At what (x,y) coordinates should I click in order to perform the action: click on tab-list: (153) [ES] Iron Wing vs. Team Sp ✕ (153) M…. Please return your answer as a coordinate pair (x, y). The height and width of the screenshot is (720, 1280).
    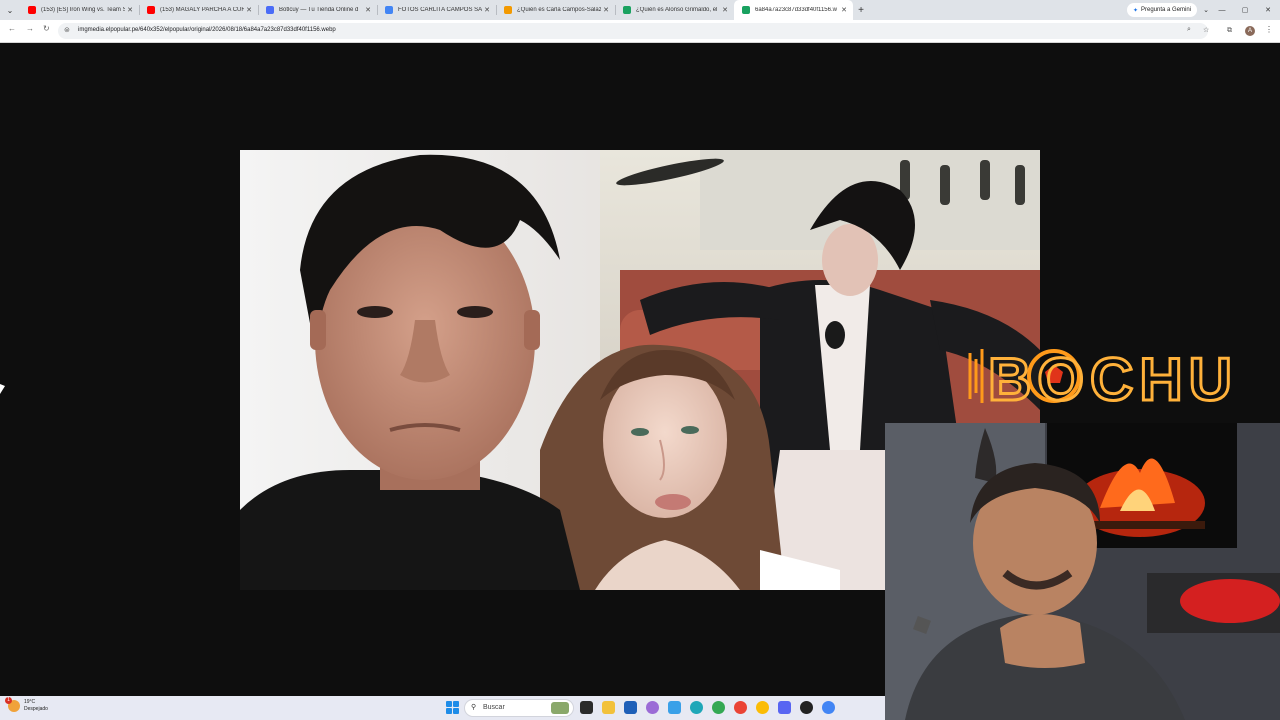
    Looking at the image, I should click on (436, 10).